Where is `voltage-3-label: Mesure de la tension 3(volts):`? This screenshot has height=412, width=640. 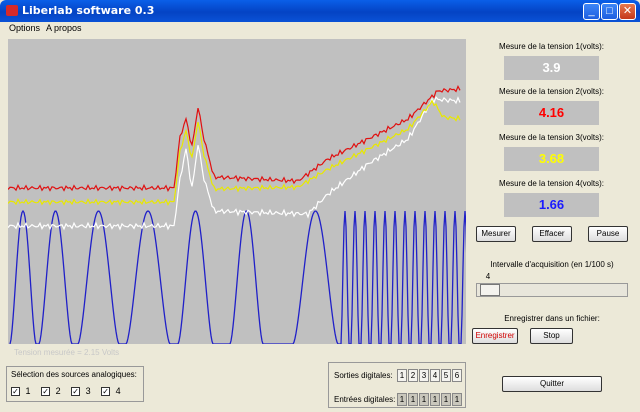
voltage-3-label: Mesure de la tension 3(volts): is located at coordinates (551, 137).